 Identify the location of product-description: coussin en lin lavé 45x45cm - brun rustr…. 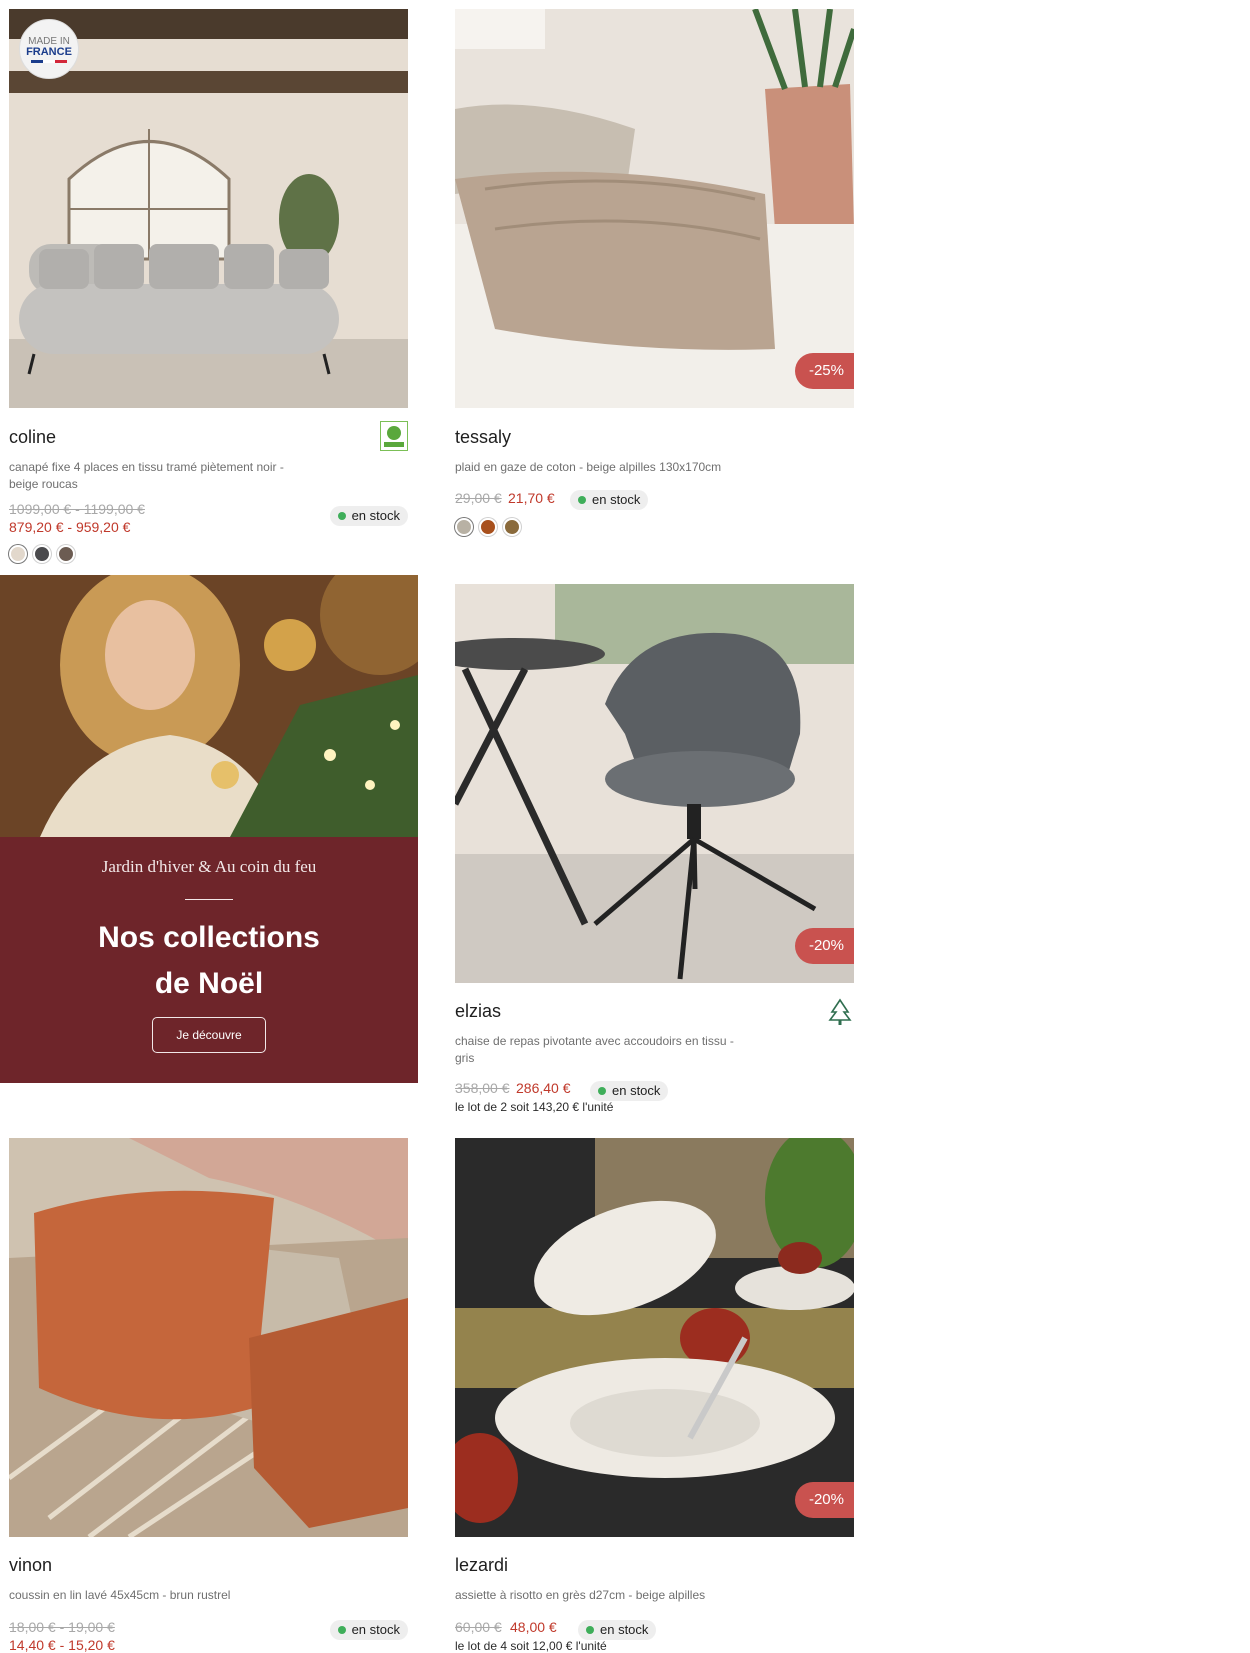
(120, 1595).